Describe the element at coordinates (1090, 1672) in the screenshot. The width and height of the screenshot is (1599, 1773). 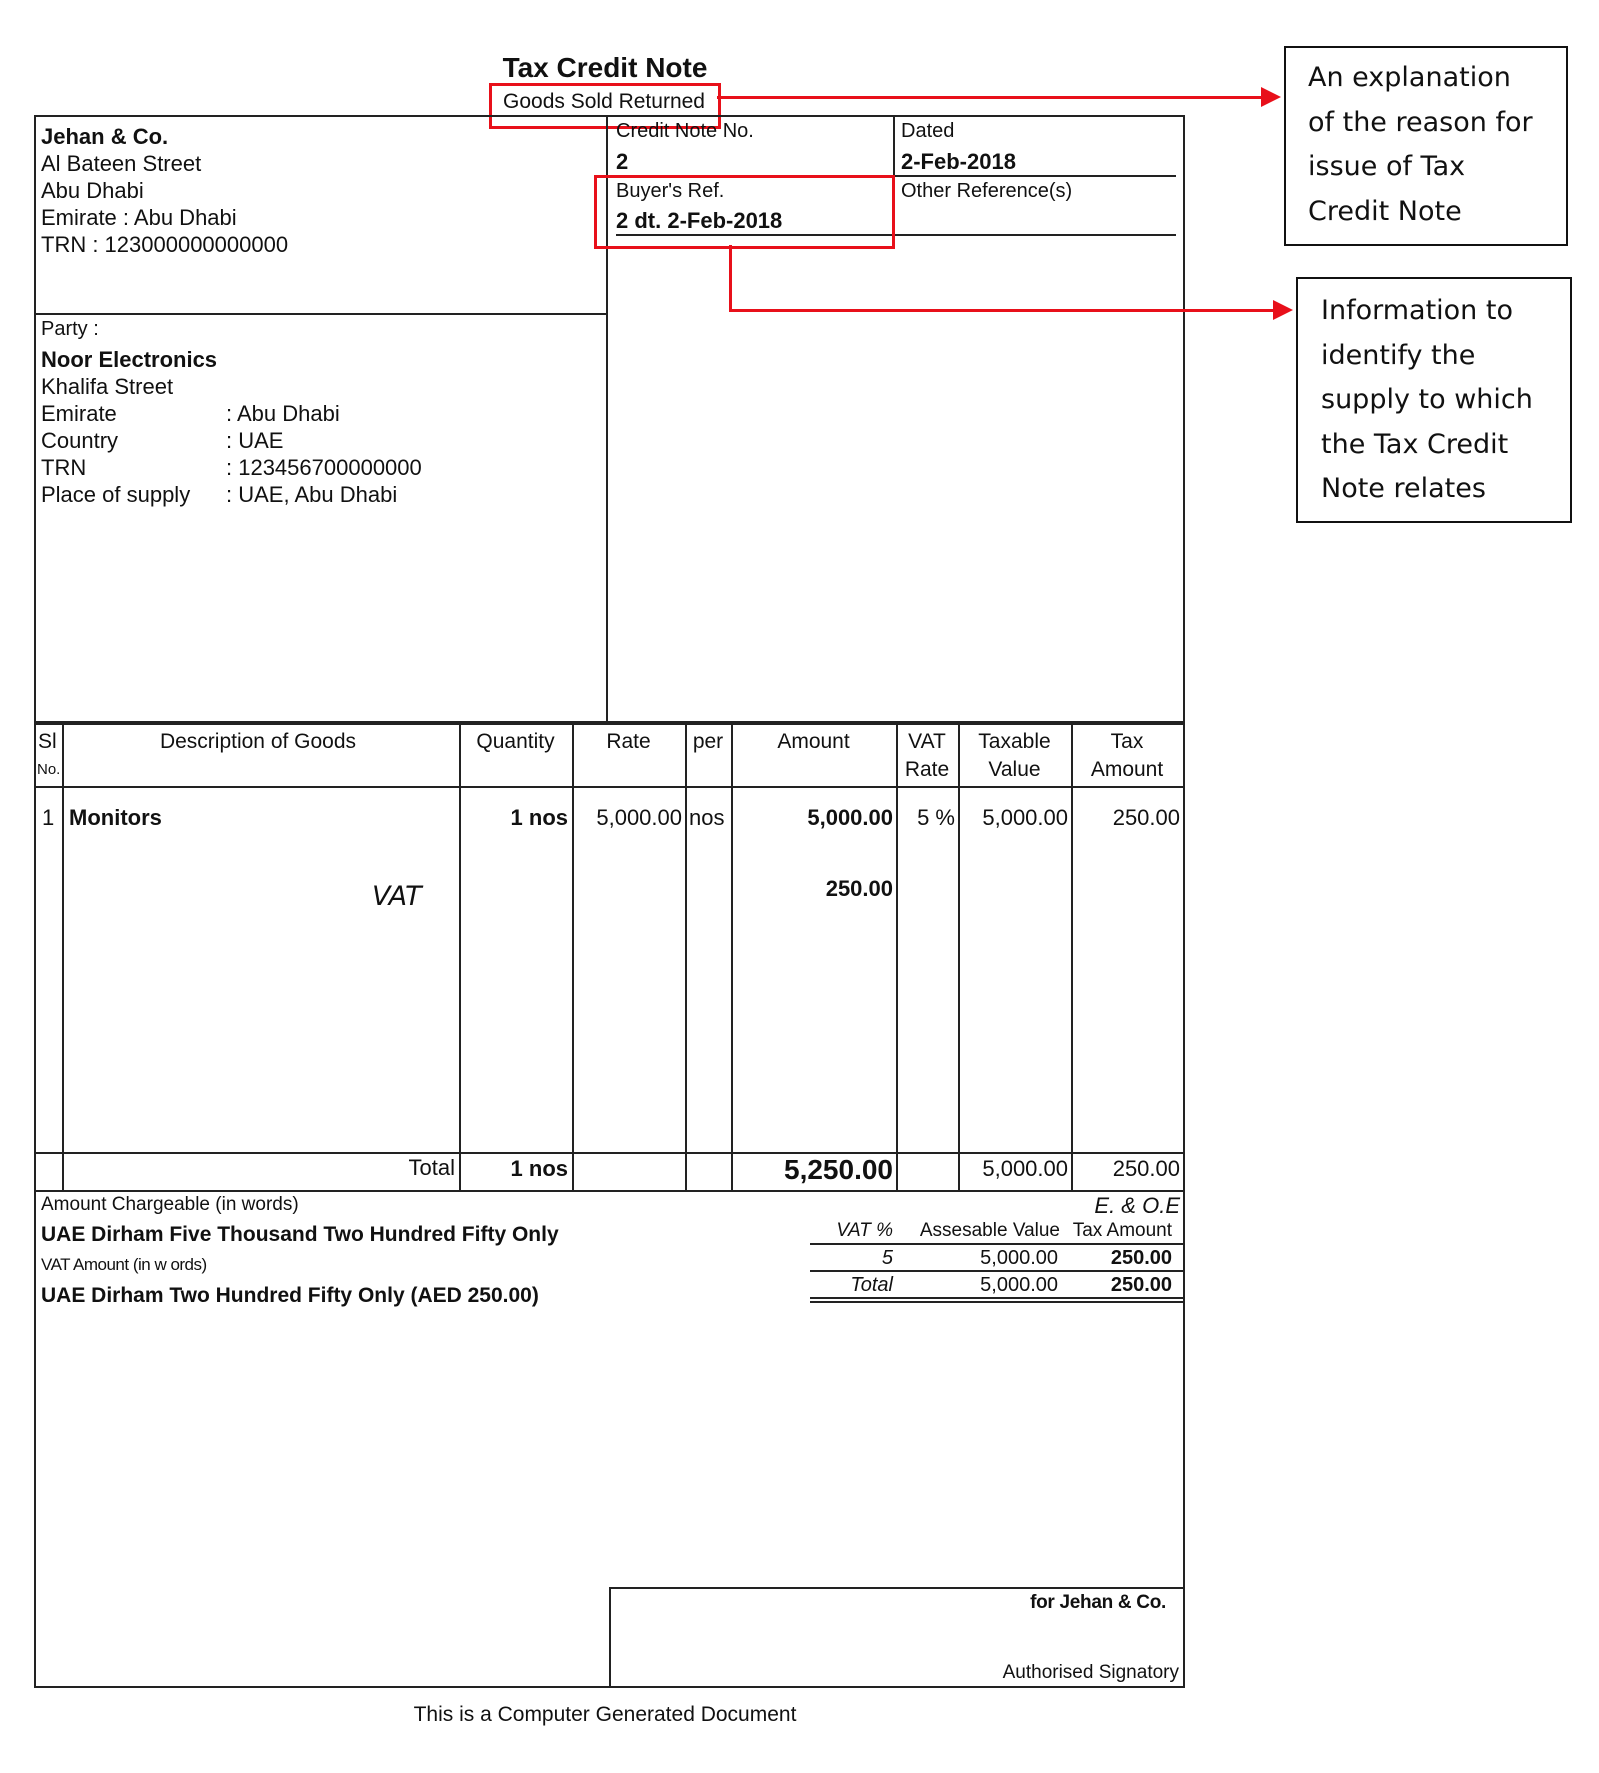
I see `authorised-signatory: Authorised Signatory` at that location.